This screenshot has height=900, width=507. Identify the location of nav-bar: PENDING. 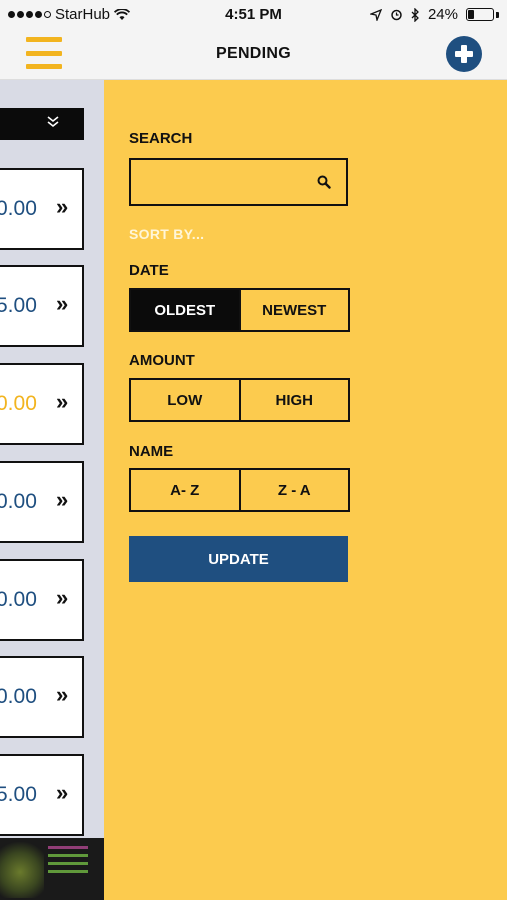
(253, 55).